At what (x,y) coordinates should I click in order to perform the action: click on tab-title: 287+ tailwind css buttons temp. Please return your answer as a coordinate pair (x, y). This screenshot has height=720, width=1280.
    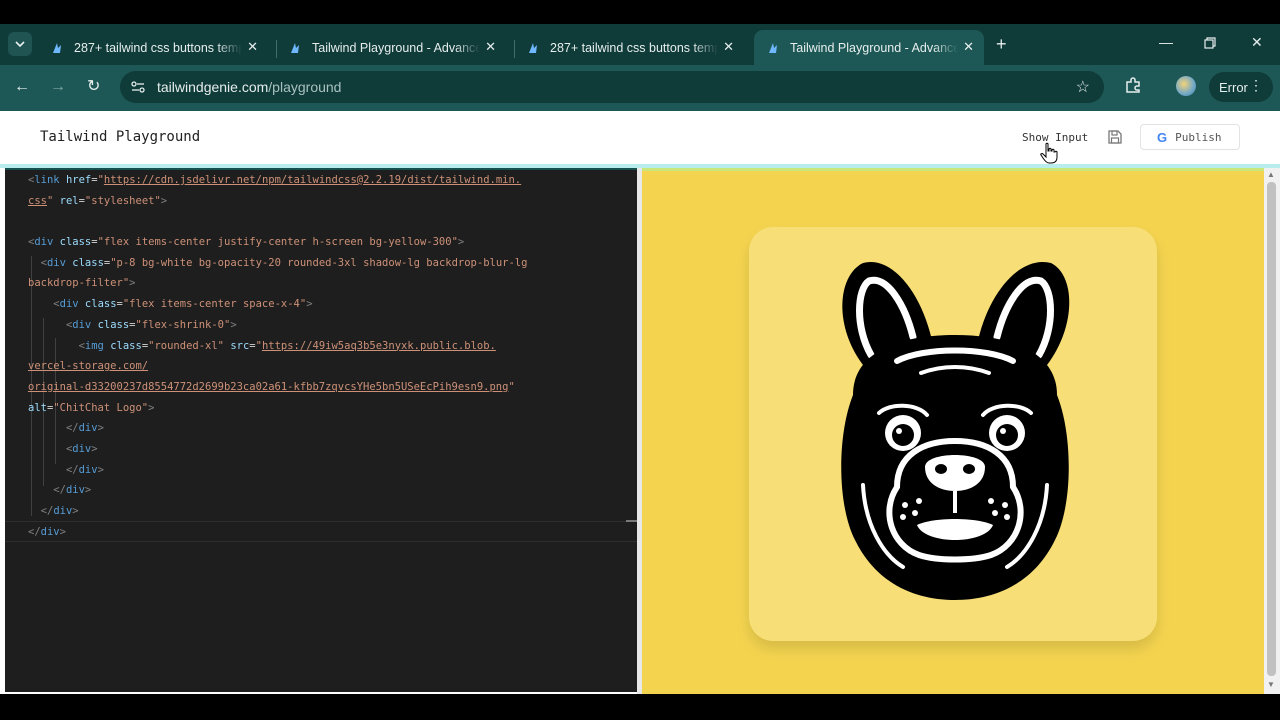
    Looking at the image, I should click on (634, 47).